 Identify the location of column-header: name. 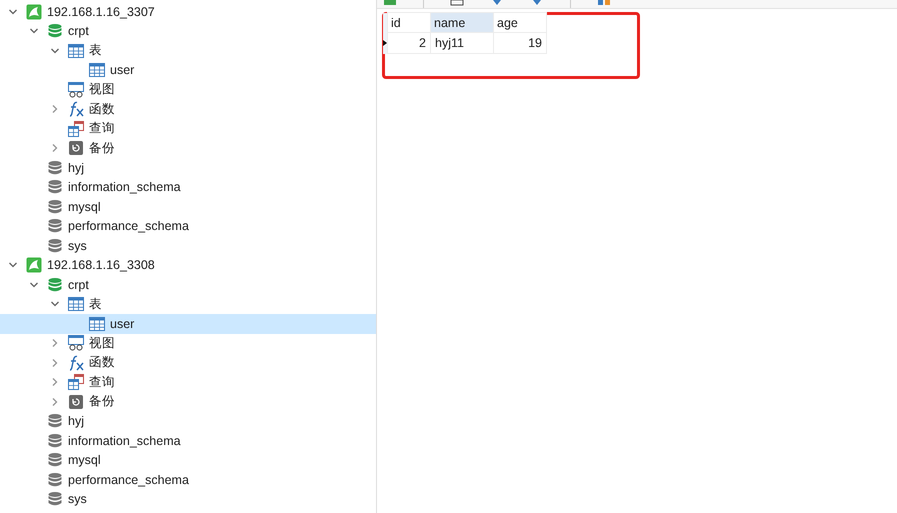
(462, 22).